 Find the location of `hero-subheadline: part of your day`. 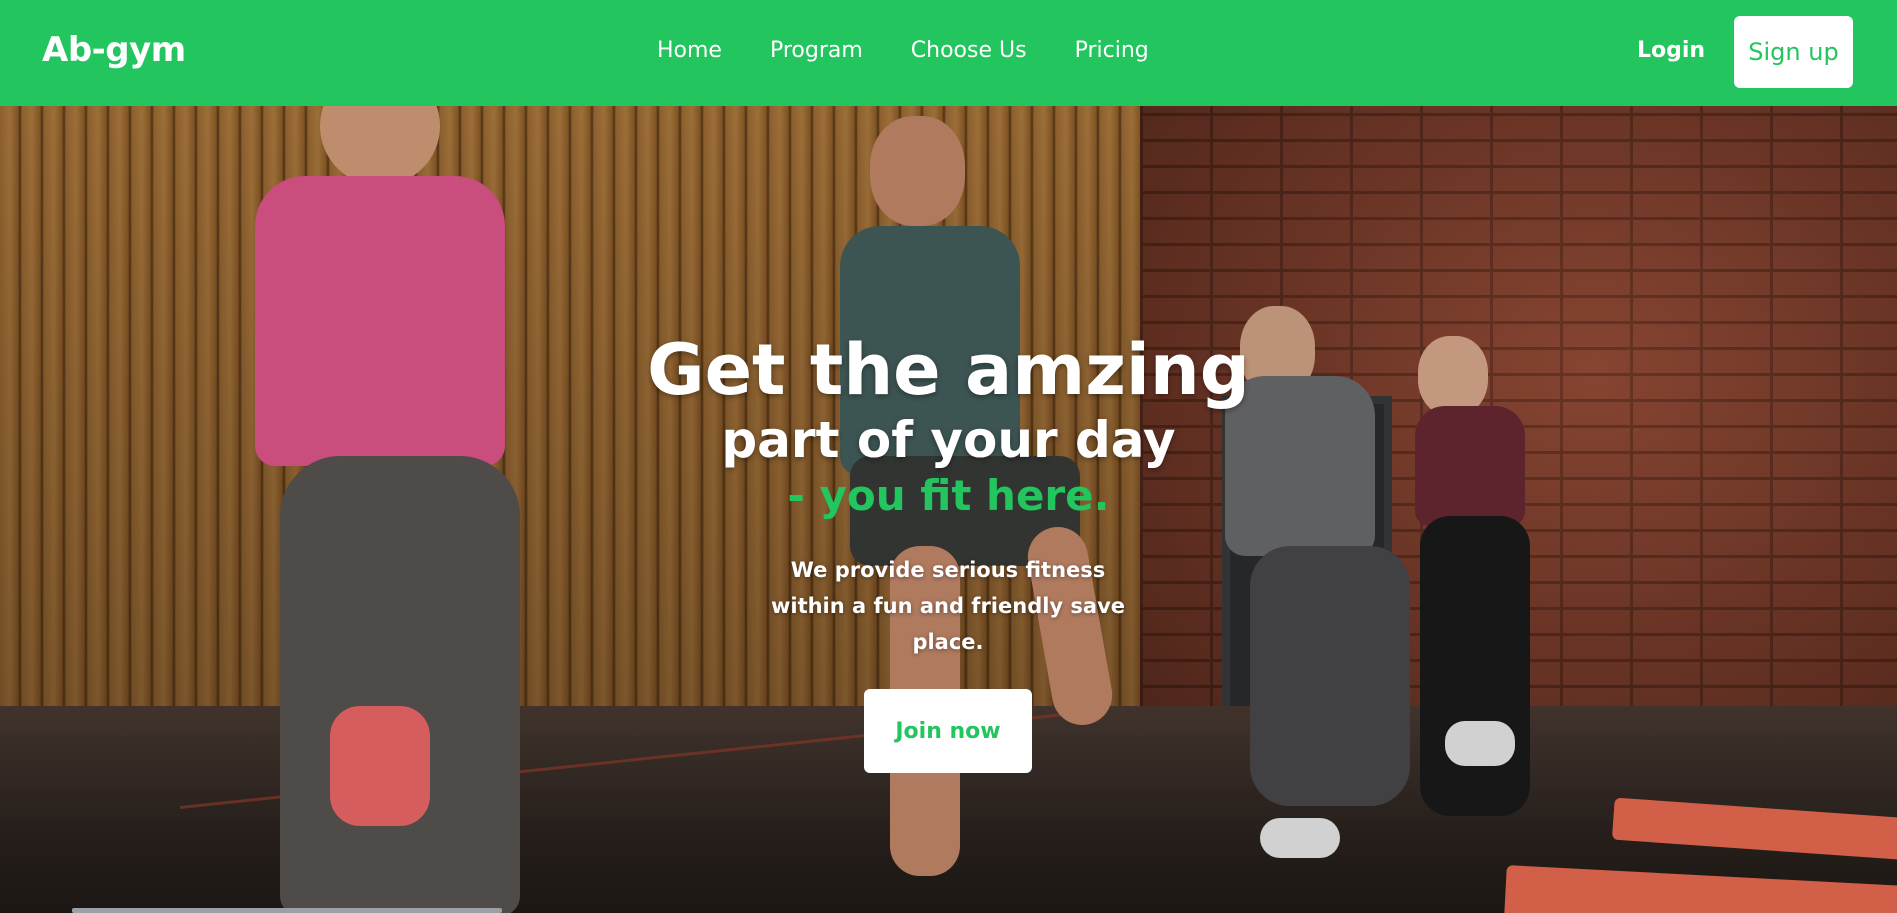

hero-subheadline: part of your day is located at coordinates (948, 440).